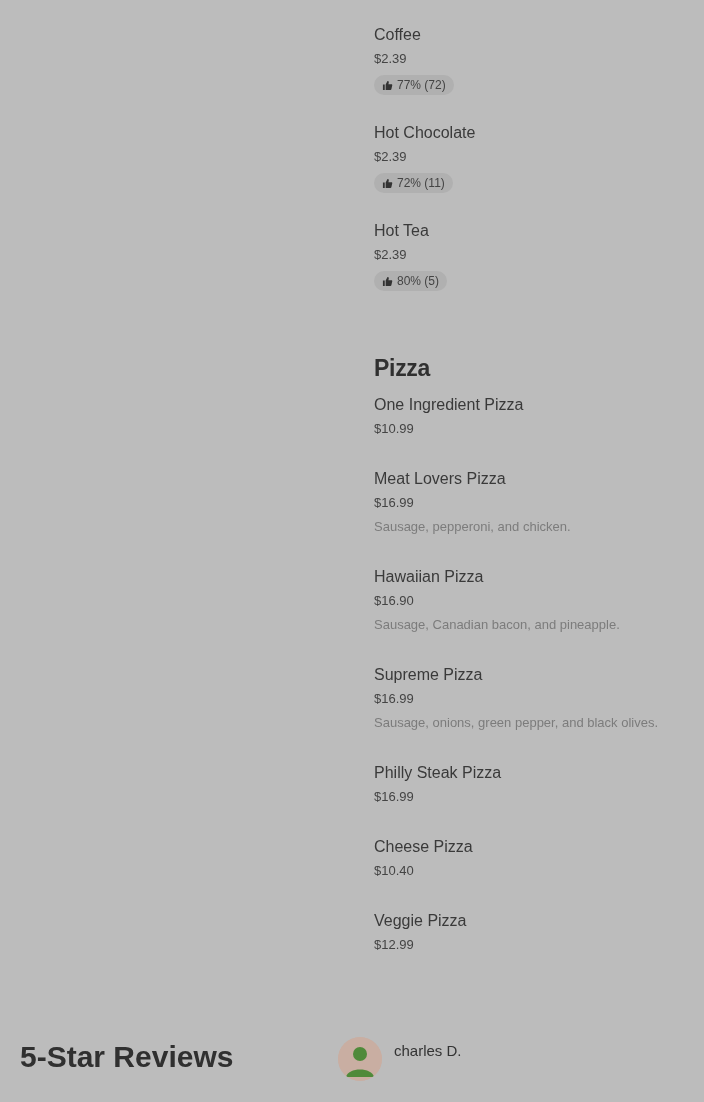 The height and width of the screenshot is (1102, 704). What do you see at coordinates (472, 527) in the screenshot?
I see `item-description: Sausage, pepperoni, and chicken.` at bounding box center [472, 527].